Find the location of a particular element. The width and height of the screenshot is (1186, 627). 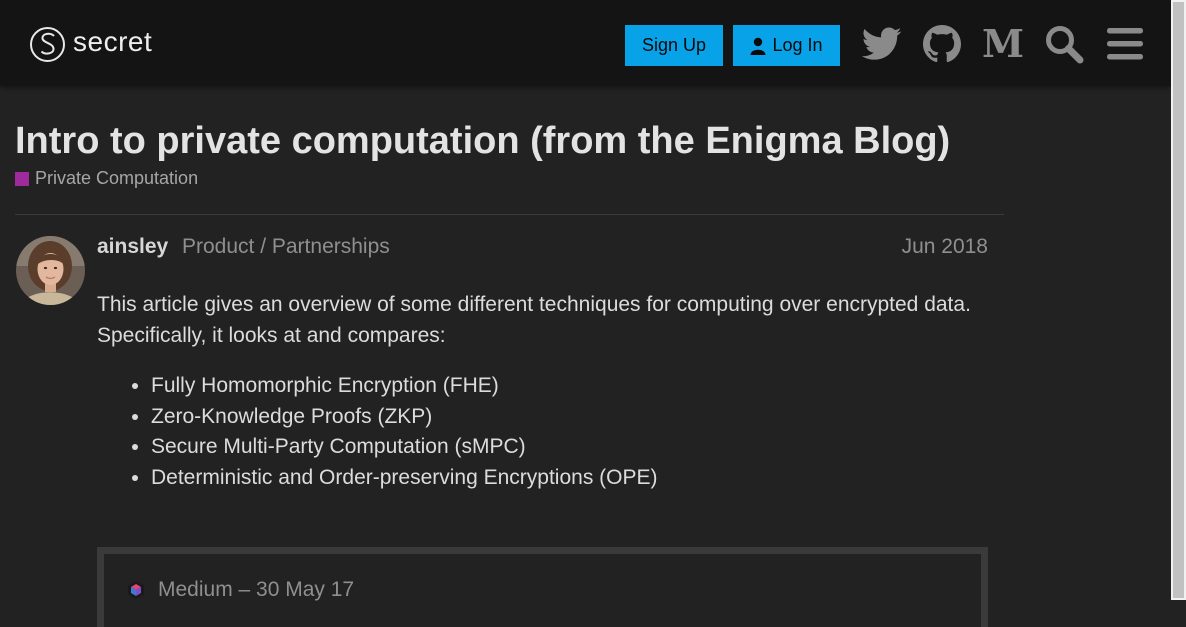

scrollbar-thumb is located at coordinates (1178, 300).